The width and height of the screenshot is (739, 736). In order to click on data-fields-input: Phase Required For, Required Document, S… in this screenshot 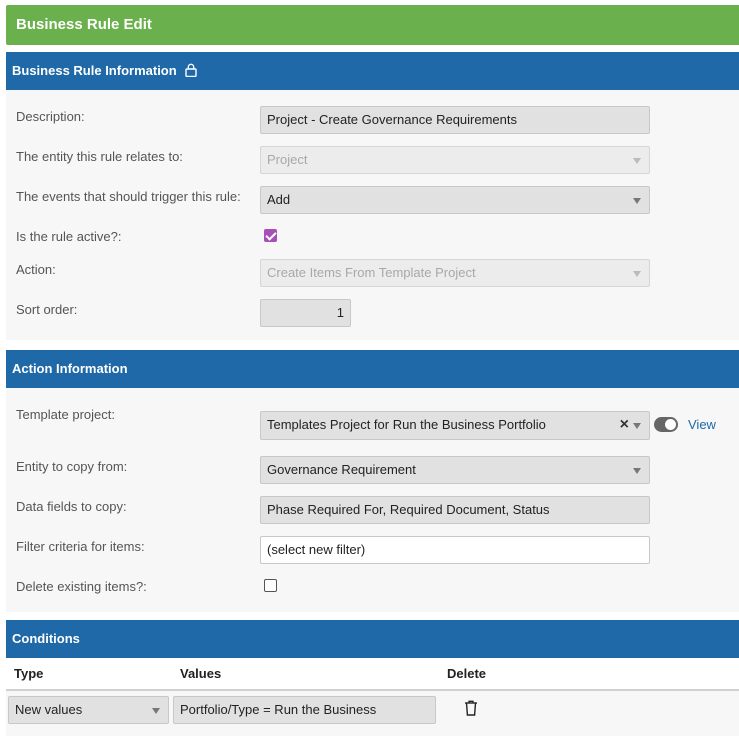, I will do `click(455, 510)`.